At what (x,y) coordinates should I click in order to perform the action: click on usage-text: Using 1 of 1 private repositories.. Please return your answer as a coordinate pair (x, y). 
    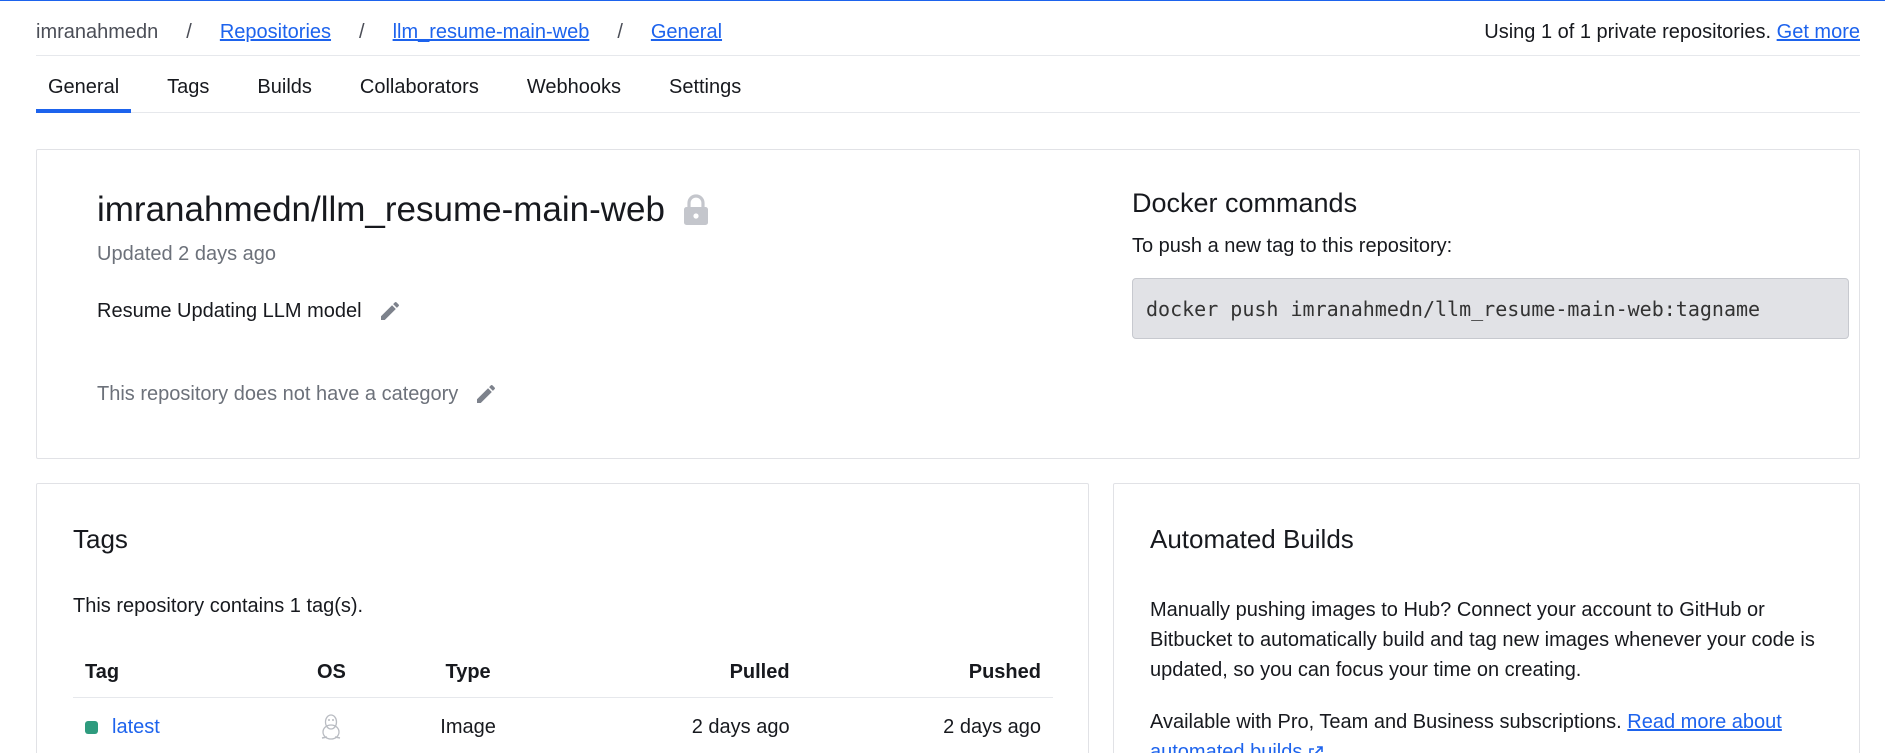
    Looking at the image, I should click on (1628, 32).